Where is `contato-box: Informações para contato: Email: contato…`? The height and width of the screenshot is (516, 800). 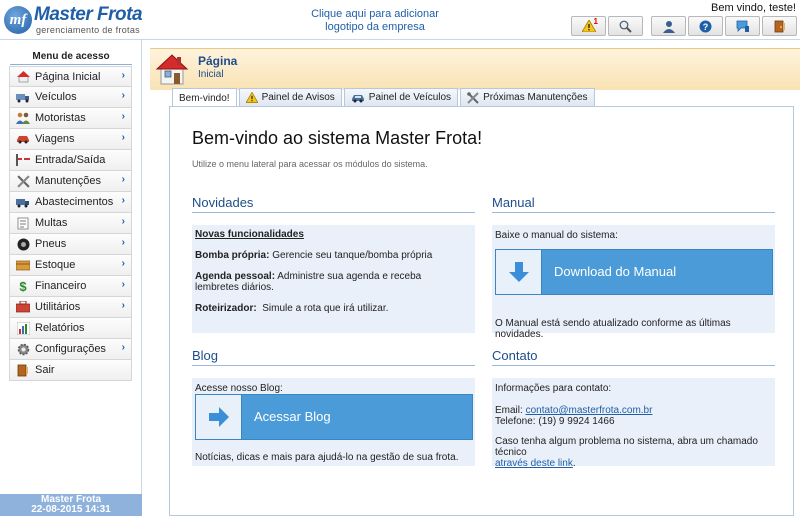
contato-box: Informações para contato: Email: contato… is located at coordinates (633, 423).